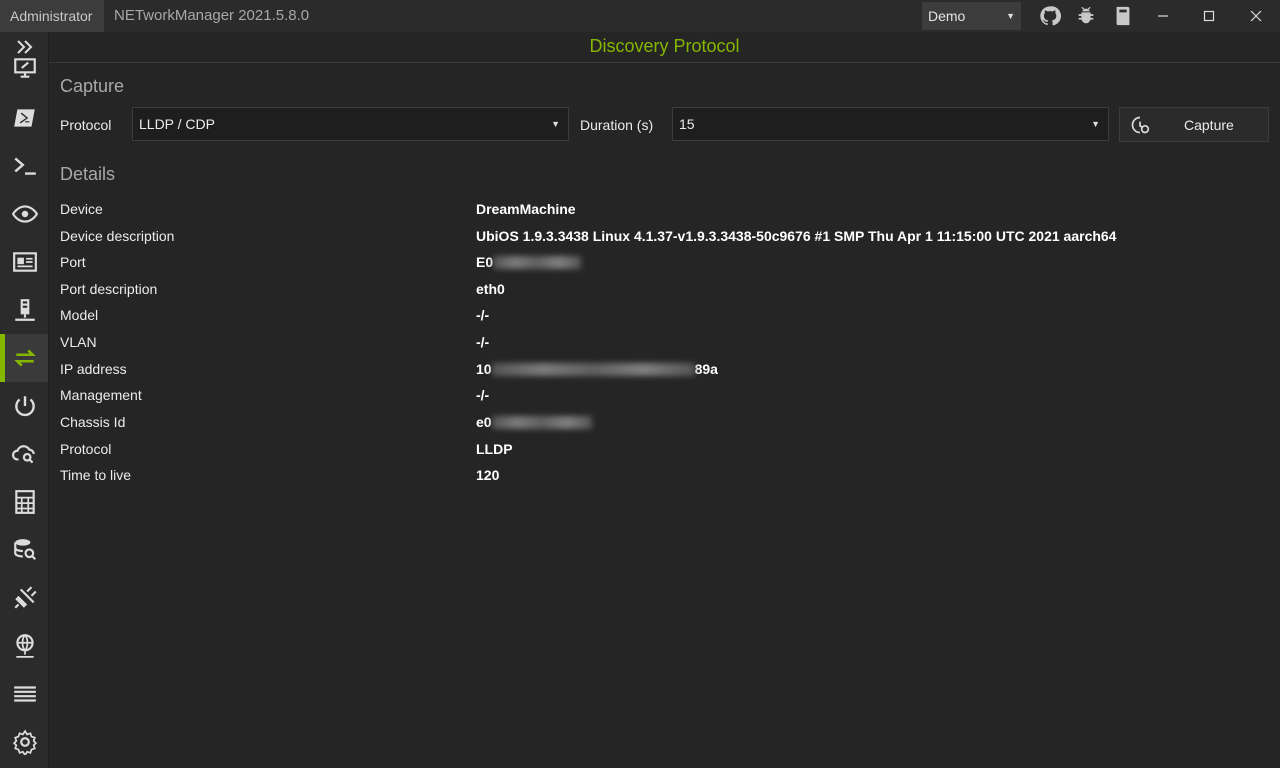  I want to click on sidebar-item-remote-desktop, so click(24, 68).